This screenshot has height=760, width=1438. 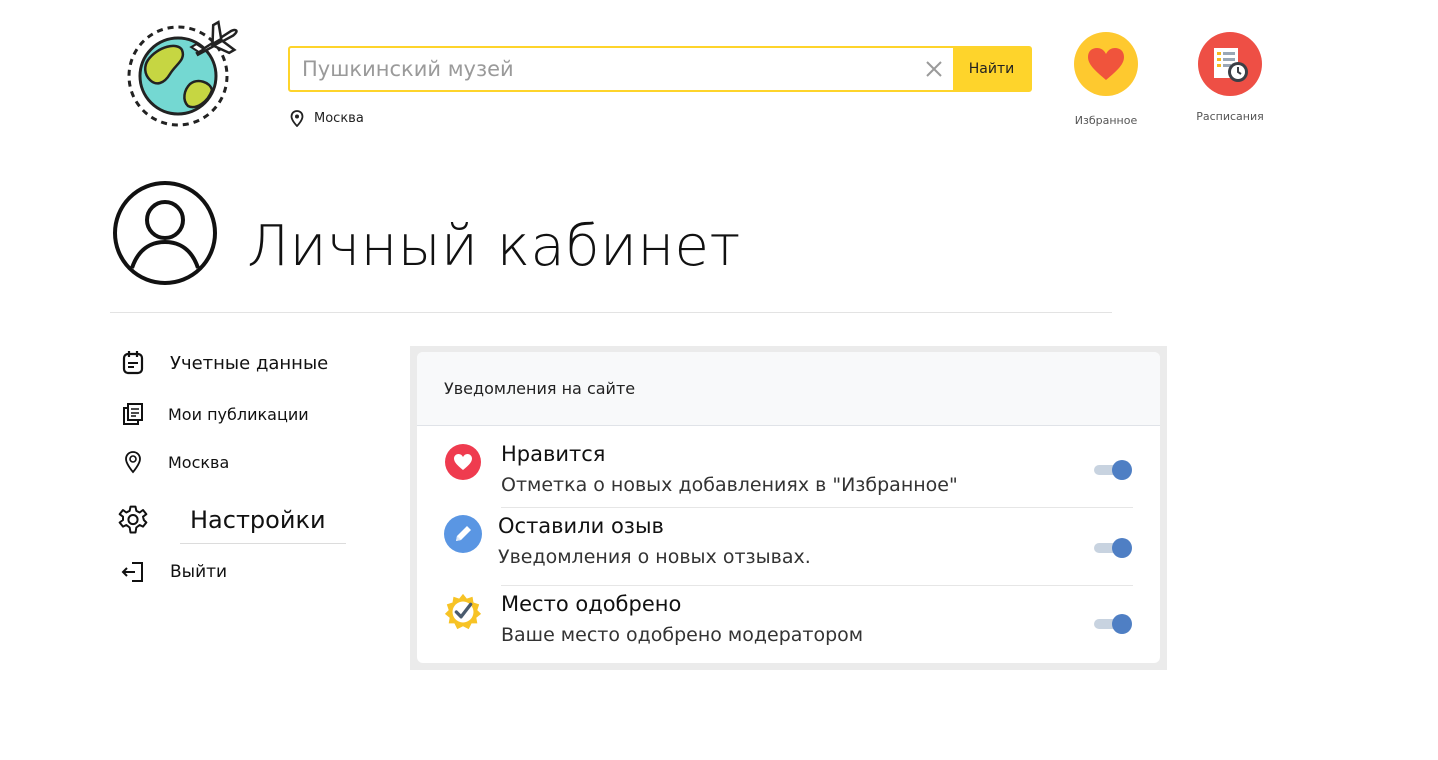 I want to click on clear-search-button, so click(x=934, y=69).